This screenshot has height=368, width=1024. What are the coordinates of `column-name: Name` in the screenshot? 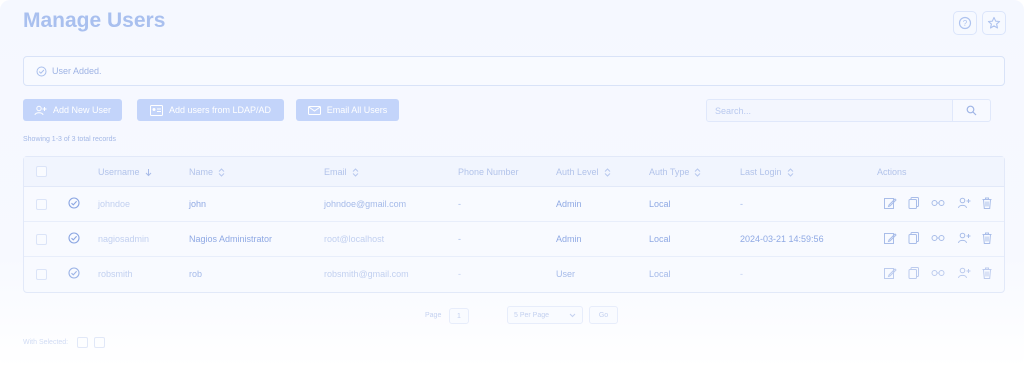 It's located at (207, 172).